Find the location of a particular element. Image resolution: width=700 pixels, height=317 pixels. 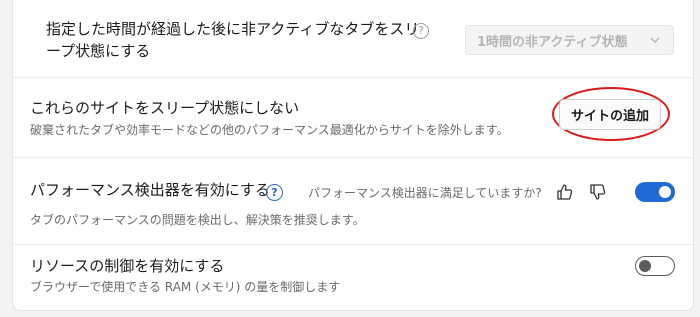

feedback-prompt: パフォーマンス検出器に満足していますか? is located at coordinates (425, 193).